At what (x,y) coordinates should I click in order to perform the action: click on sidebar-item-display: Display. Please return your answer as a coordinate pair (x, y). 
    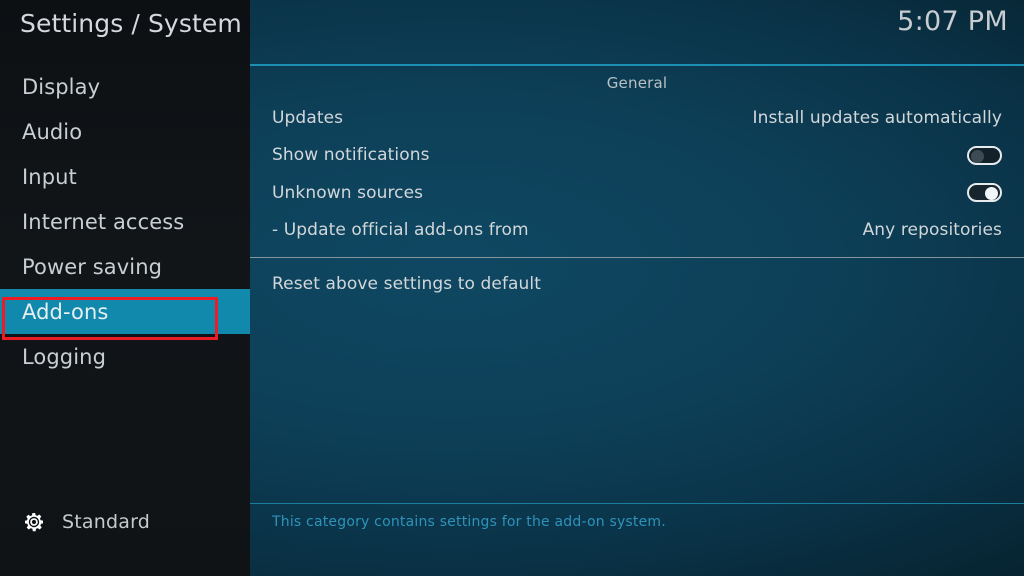
    Looking at the image, I should click on (125, 86).